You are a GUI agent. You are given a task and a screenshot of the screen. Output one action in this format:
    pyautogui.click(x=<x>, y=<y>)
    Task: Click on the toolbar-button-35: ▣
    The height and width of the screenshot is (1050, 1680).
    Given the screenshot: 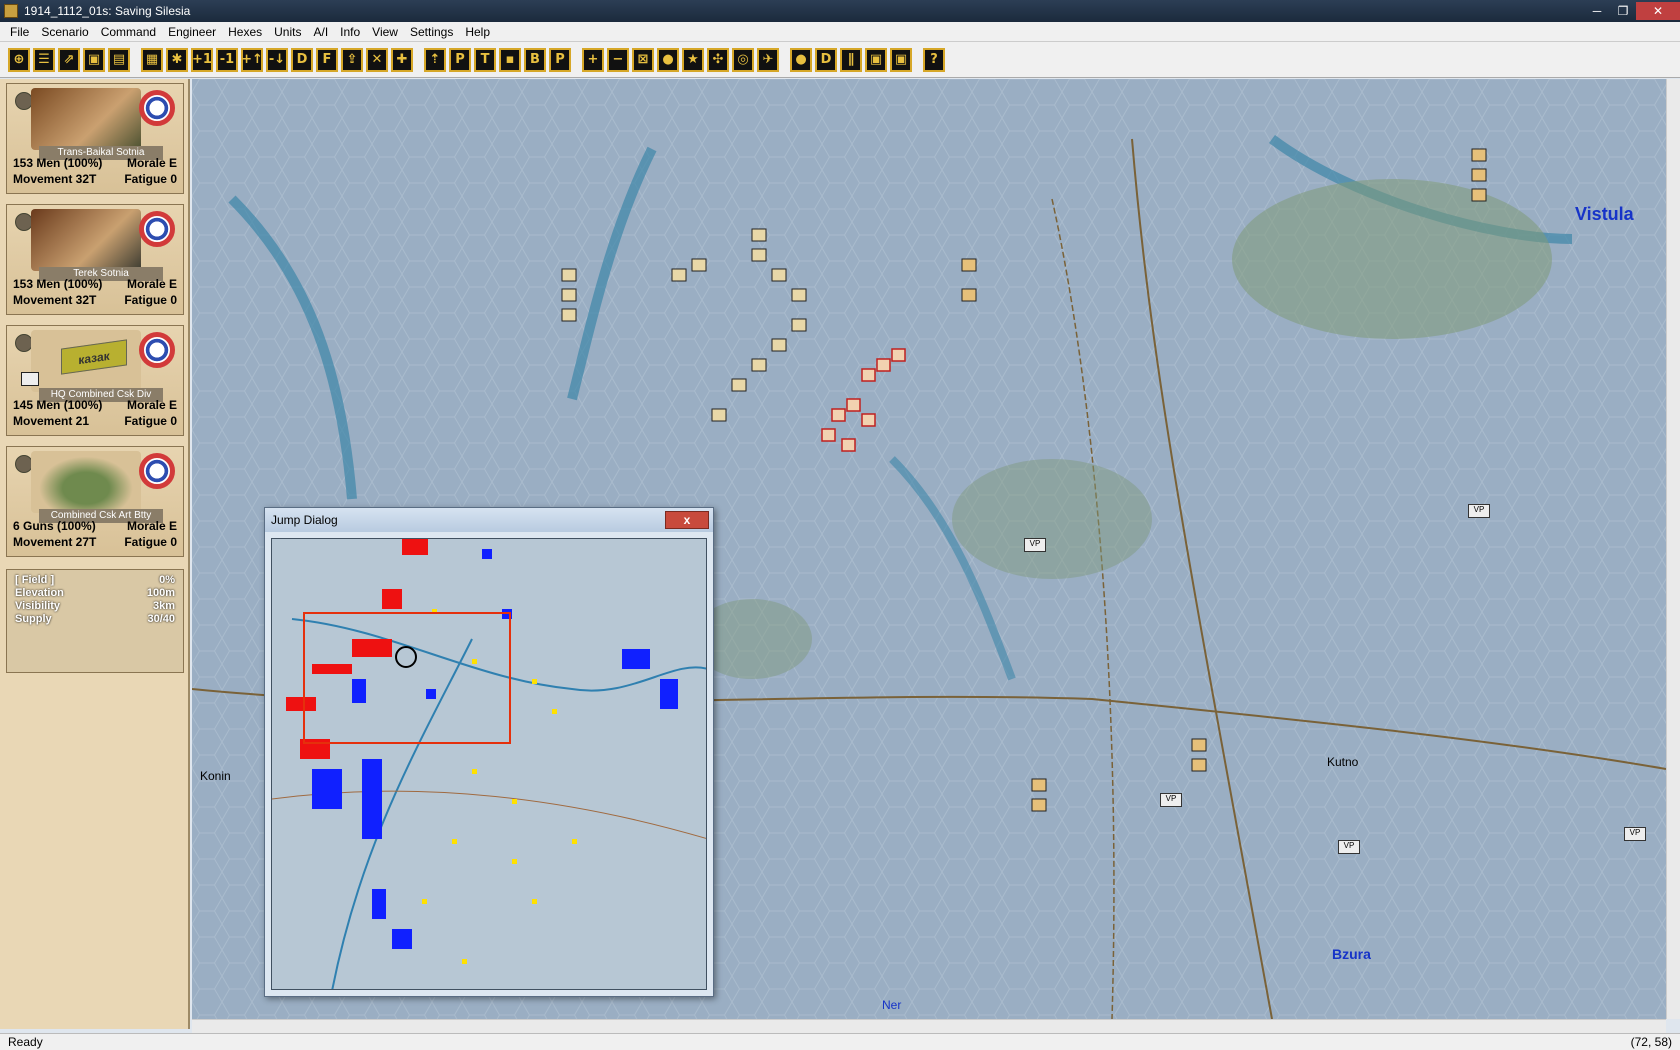 What is the action you would take?
    pyautogui.click(x=901, y=59)
    